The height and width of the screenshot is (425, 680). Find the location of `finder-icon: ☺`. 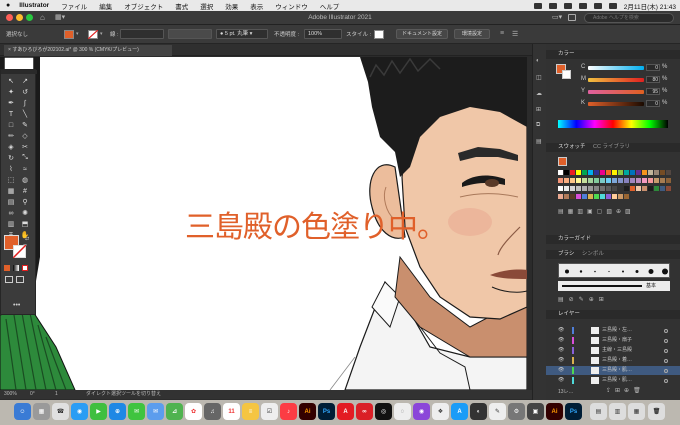

finder-icon: ☺ is located at coordinates (22, 411).